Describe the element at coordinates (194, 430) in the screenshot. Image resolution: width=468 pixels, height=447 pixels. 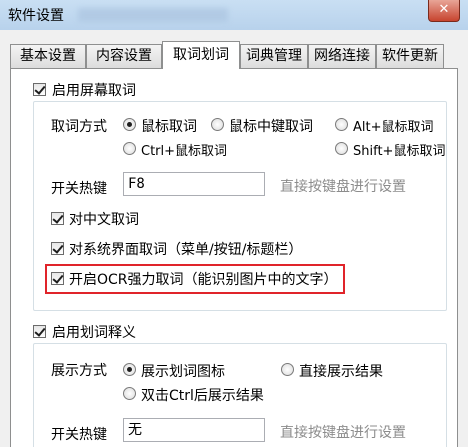
I see `selection-hotkey-input: 无` at that location.